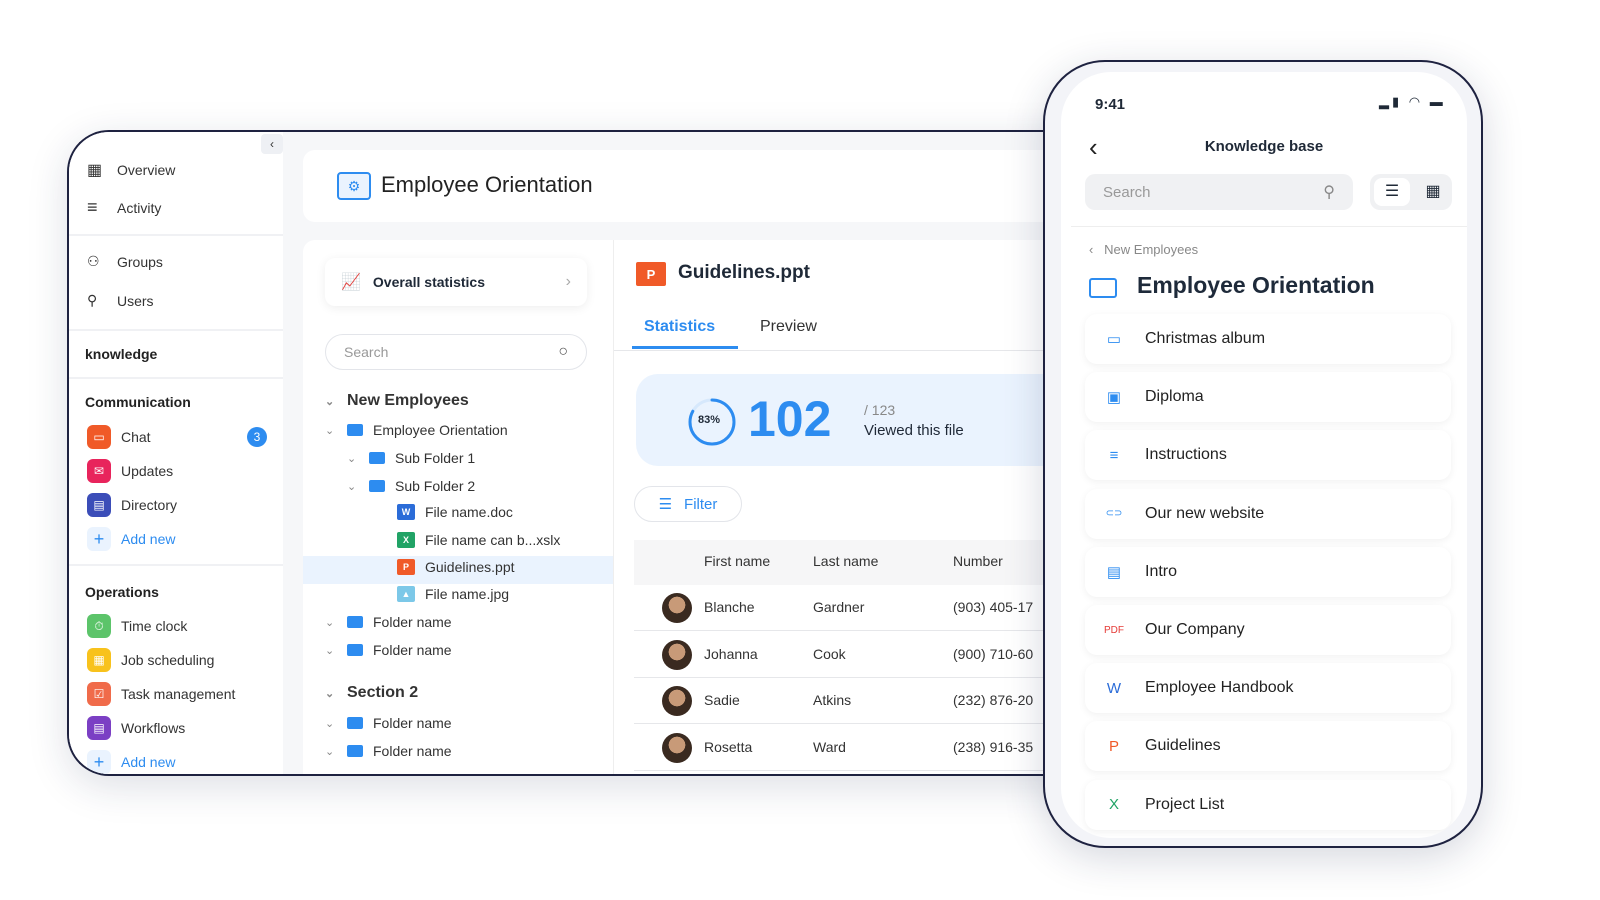 Image resolution: width=1600 pixels, height=900 pixels. Describe the element at coordinates (455, 512) in the screenshot. I see `tree-node: W File name.doc` at that location.